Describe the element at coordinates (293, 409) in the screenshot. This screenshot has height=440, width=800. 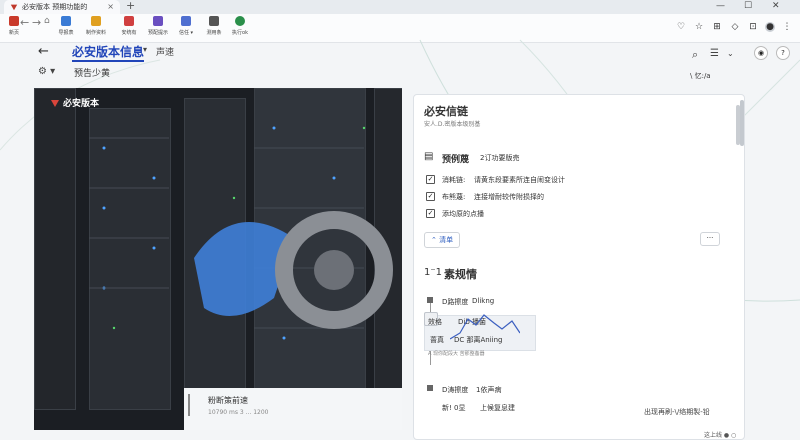
I see `hero-overlay-card: 粉断策前速 10790 ms 3 ... 1200` at that location.